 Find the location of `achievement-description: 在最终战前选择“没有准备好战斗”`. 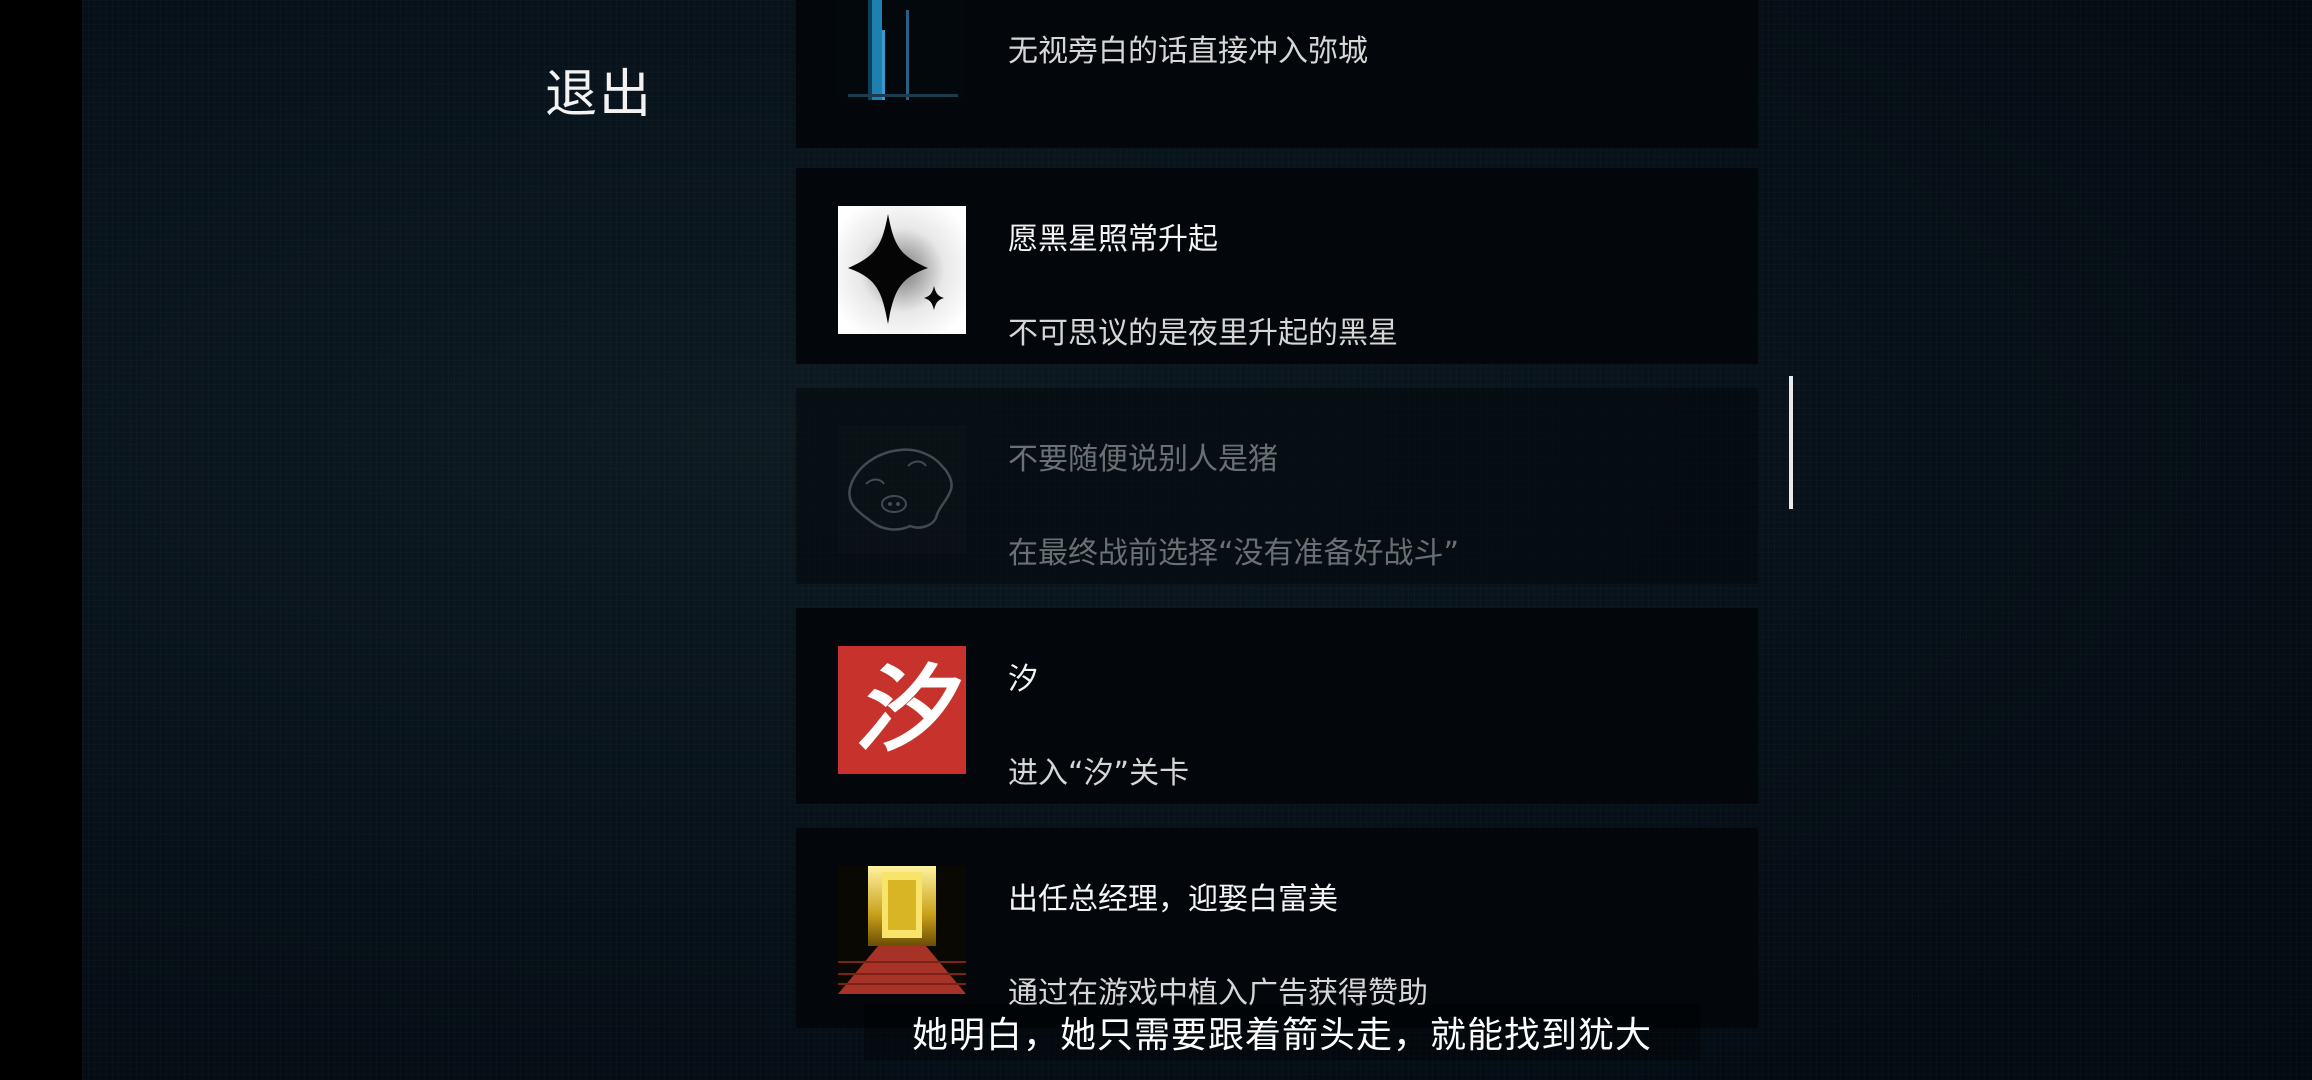

achievement-description: 在最终战前选择“没有准备好战斗” is located at coordinates (1234, 553).